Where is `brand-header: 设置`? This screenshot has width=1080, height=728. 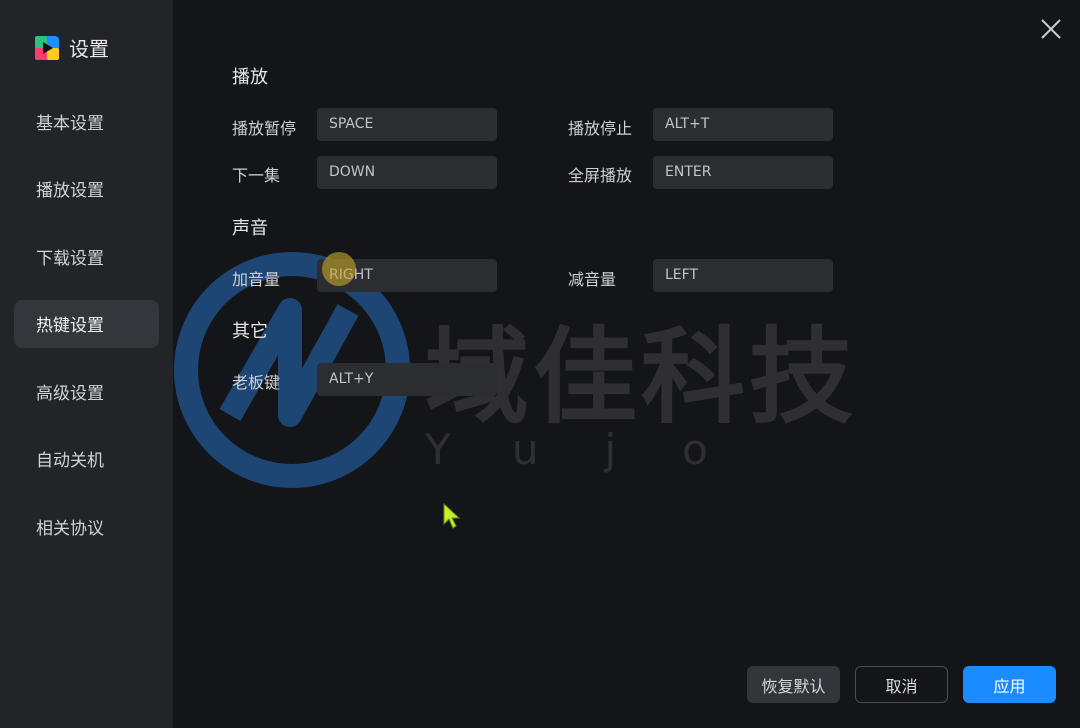 brand-header: 设置 is located at coordinates (72, 47).